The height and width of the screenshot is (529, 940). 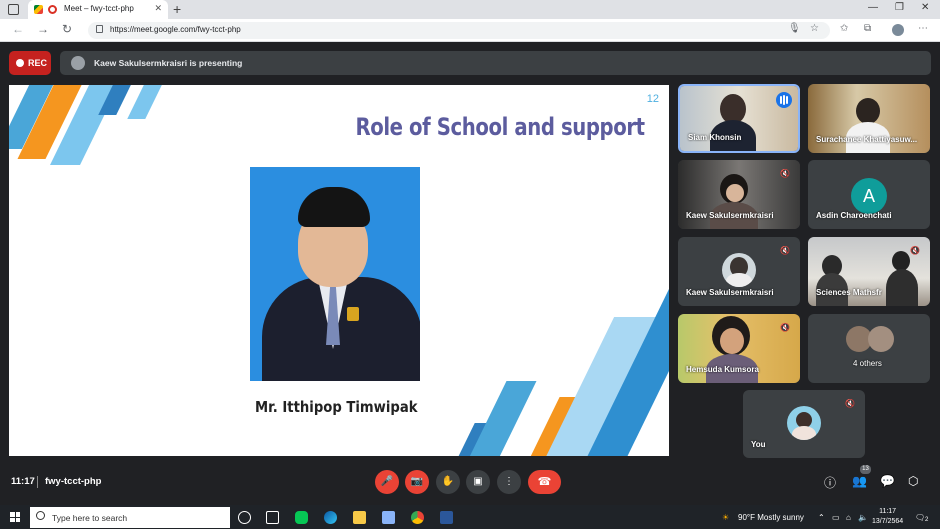 What do you see at coordinates (867, 363) in the screenshot?
I see `others-count: 4 others` at bounding box center [867, 363].